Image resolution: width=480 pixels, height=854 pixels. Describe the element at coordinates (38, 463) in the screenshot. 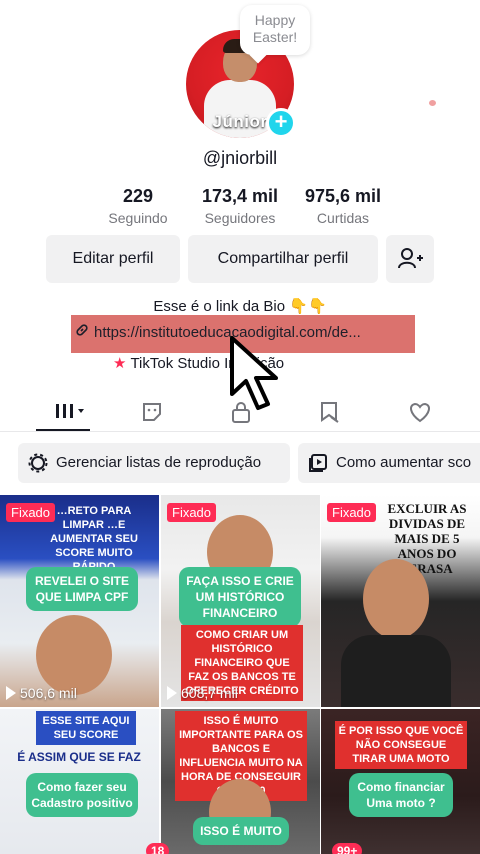

I see `gear-icon` at that location.